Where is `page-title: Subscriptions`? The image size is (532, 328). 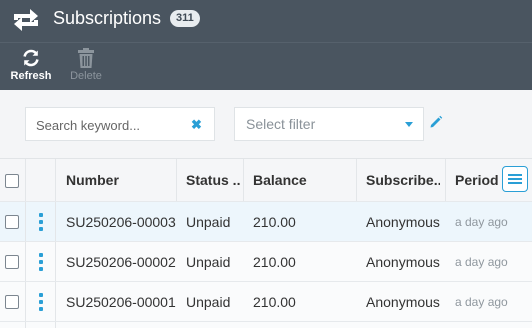
page-title: Subscriptions is located at coordinates (107, 18).